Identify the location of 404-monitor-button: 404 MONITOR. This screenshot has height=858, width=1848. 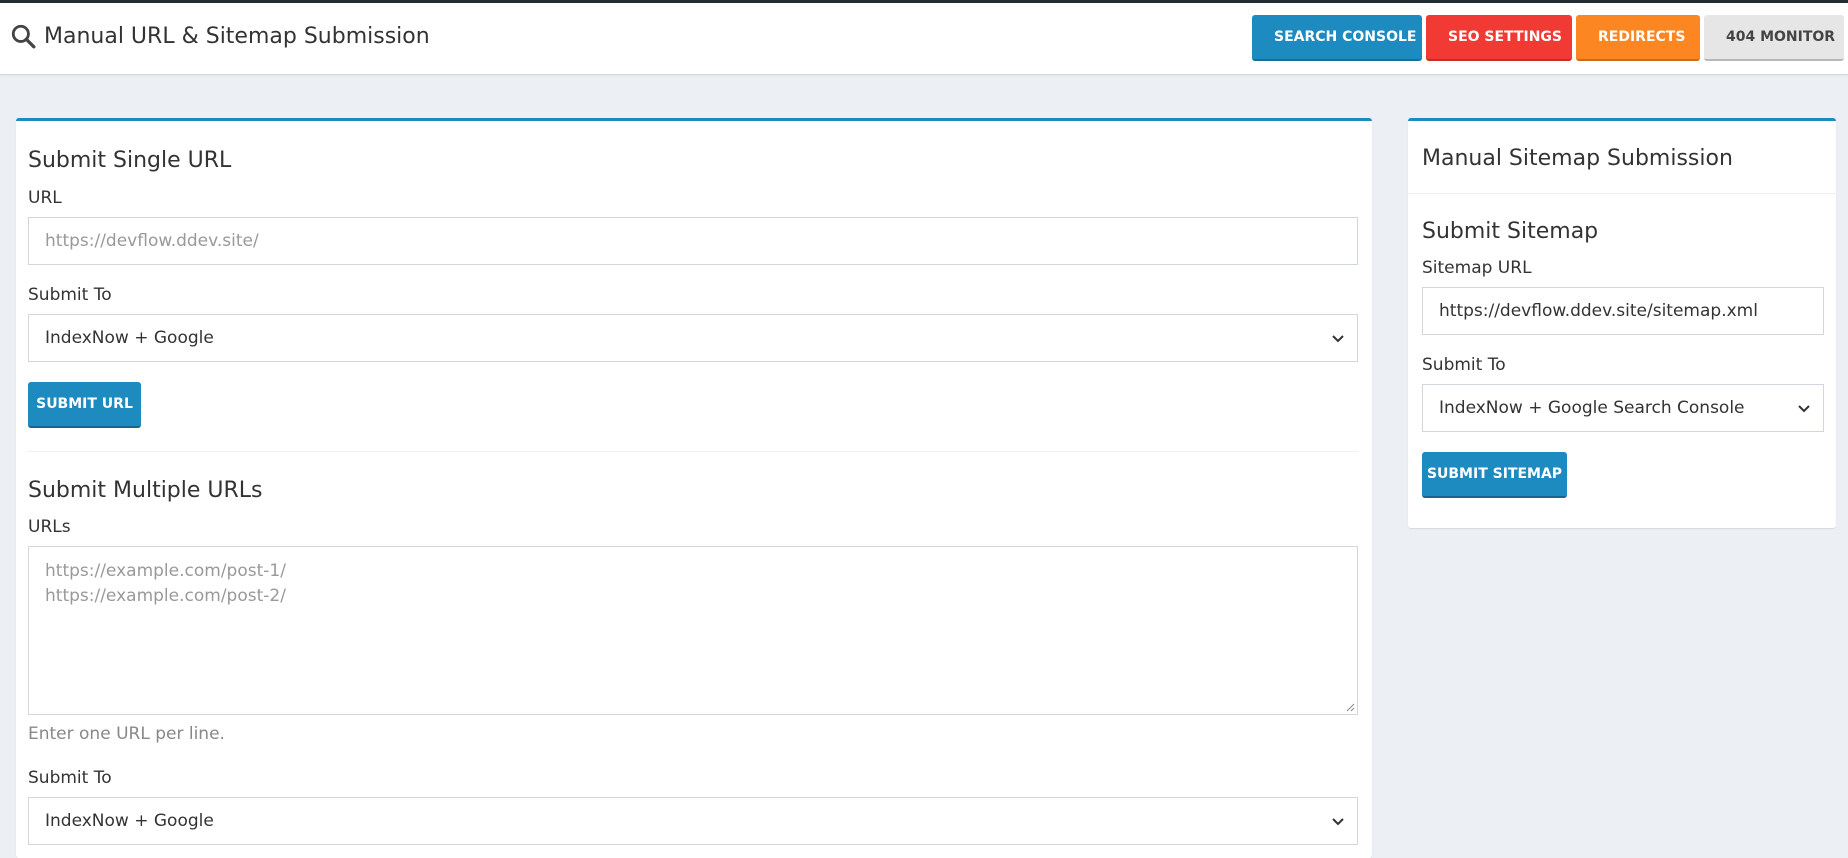
(1774, 38).